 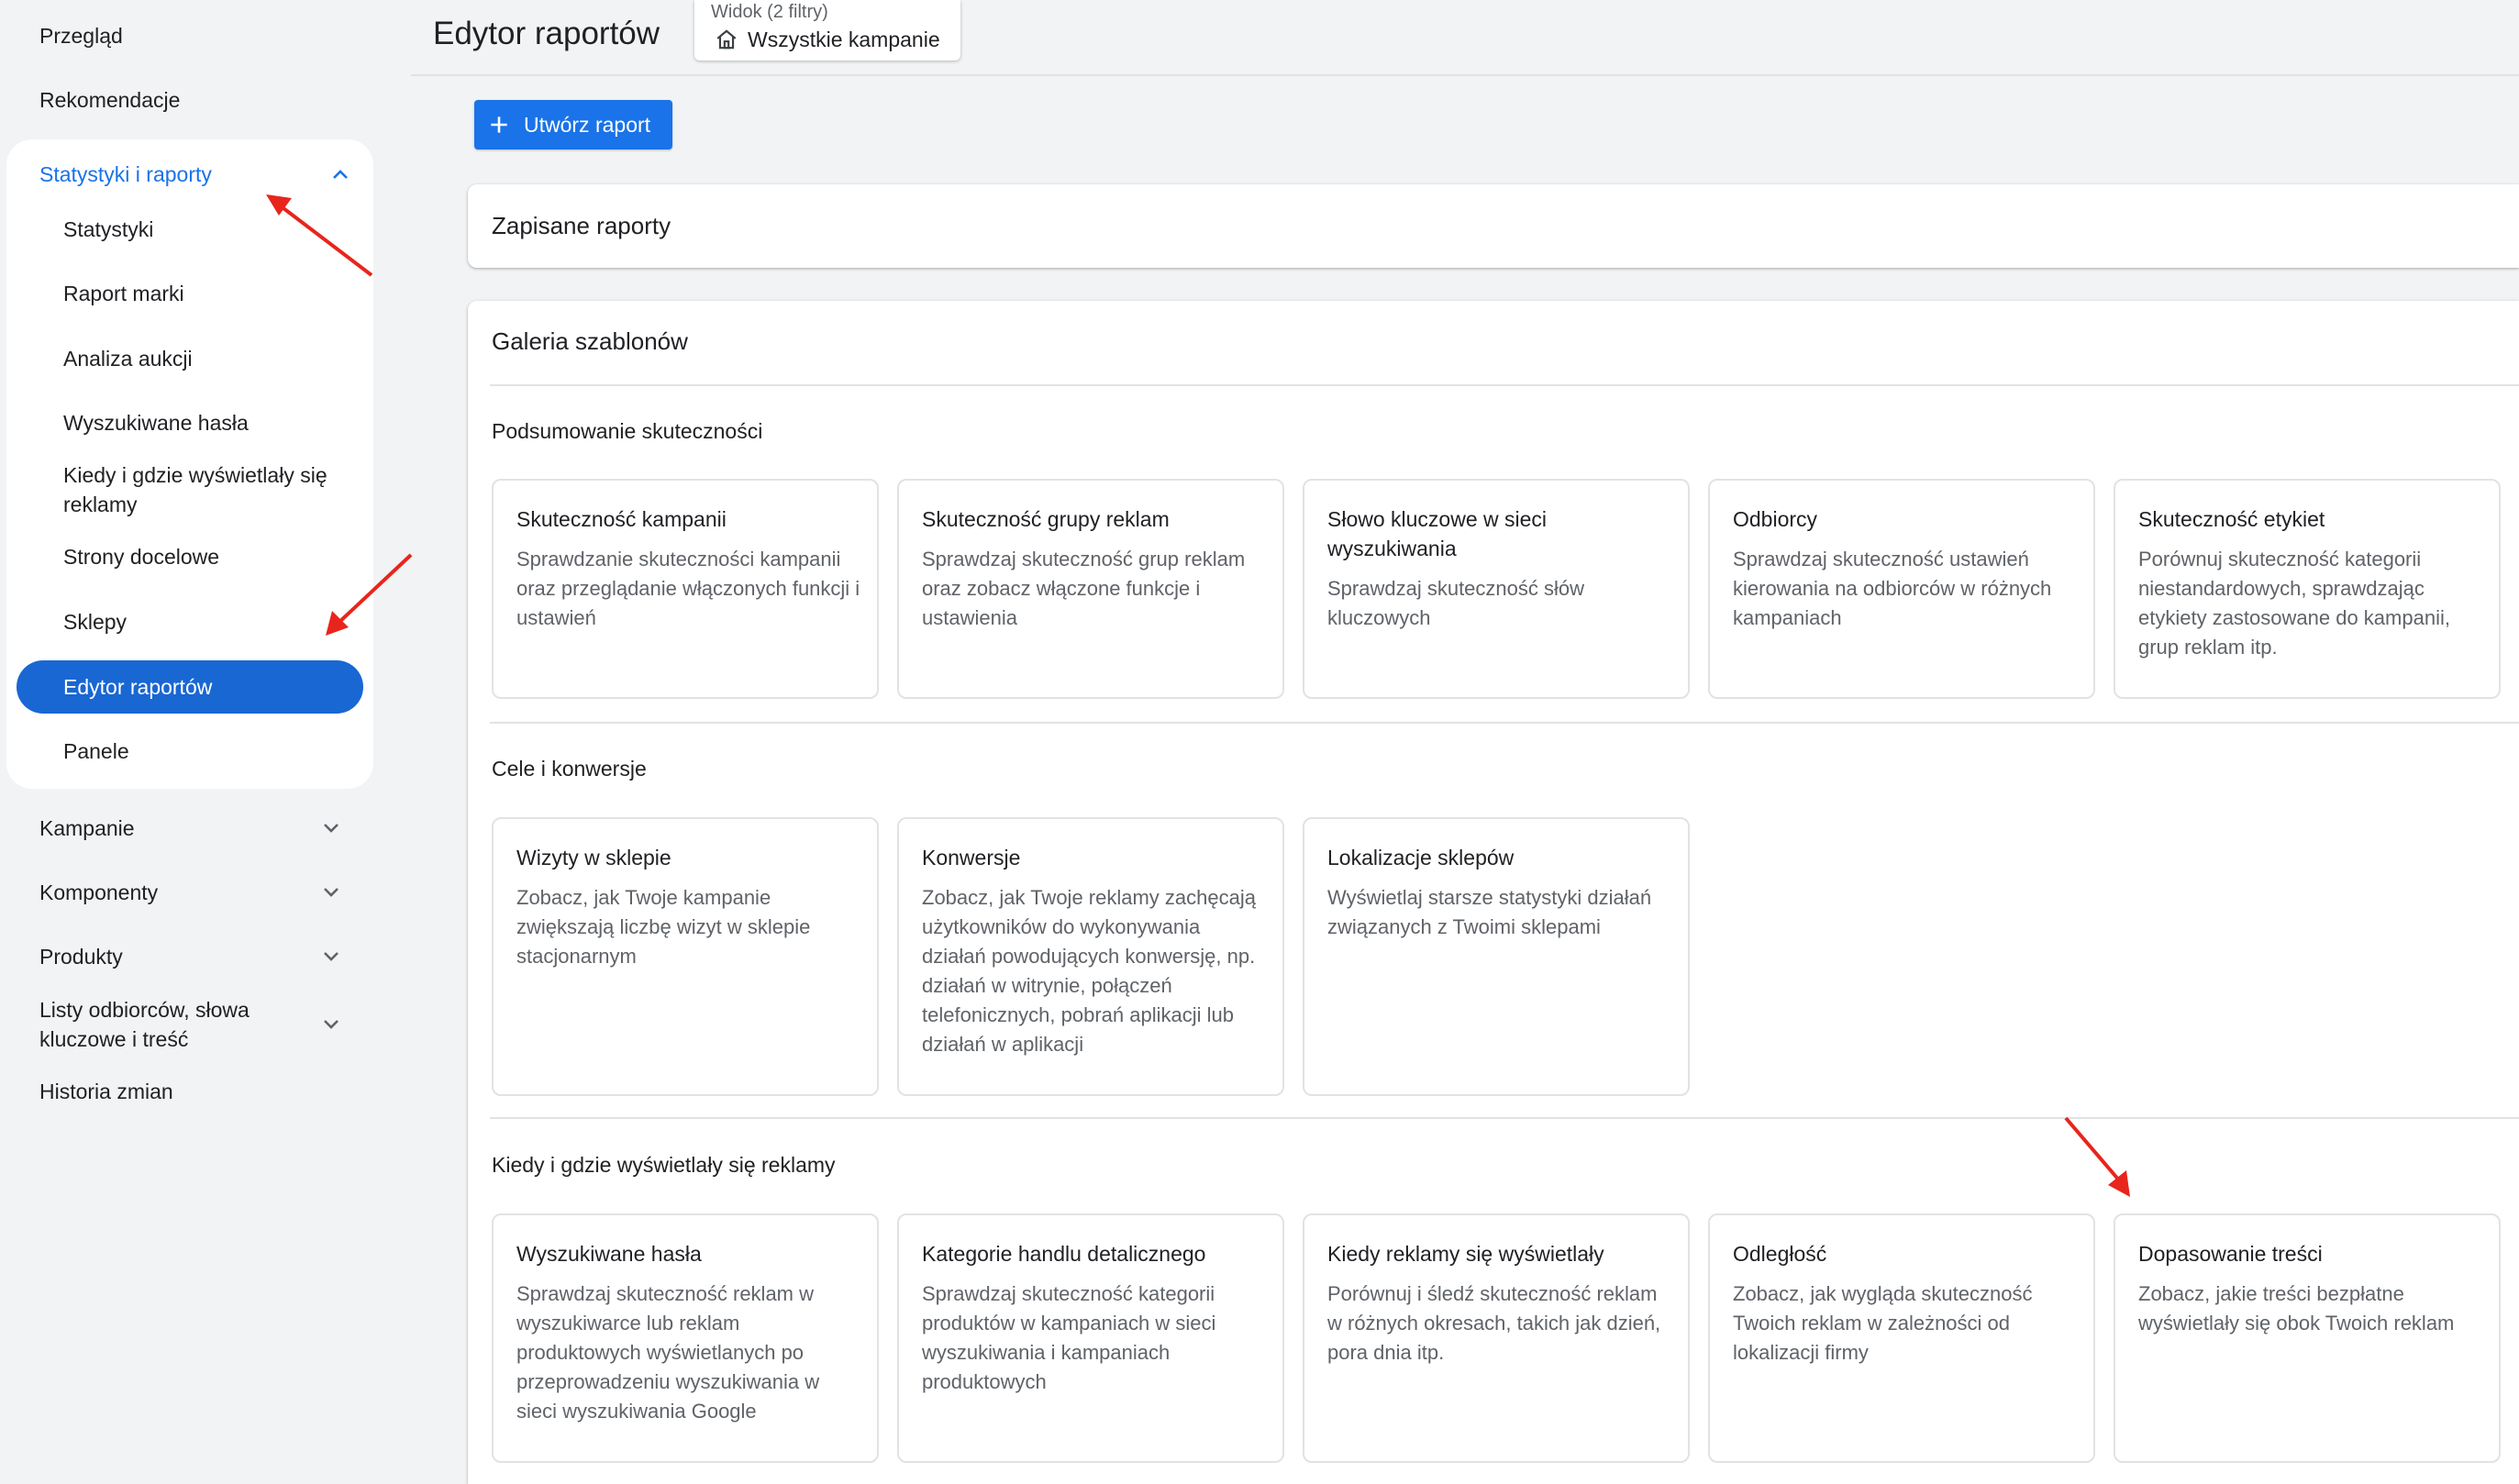 I want to click on view-value: Wszystkie kampanie, so click(x=844, y=39).